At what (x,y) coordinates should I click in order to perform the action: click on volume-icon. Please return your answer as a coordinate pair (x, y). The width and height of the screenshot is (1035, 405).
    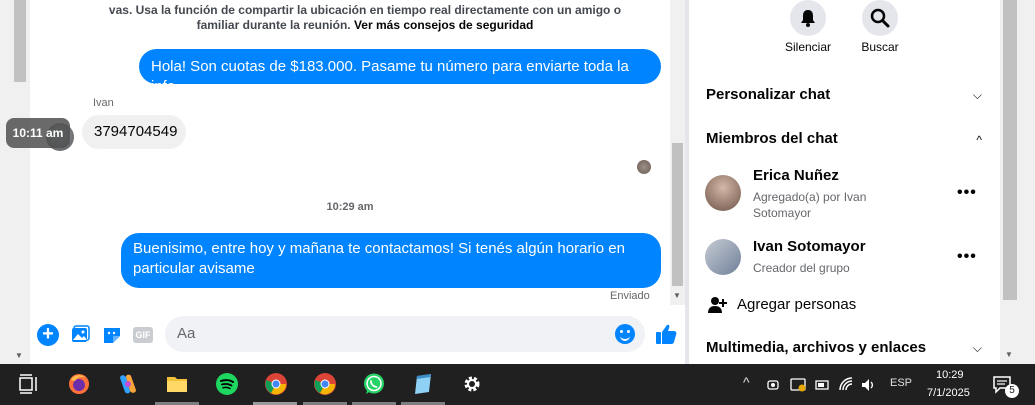
    Looking at the image, I should click on (869, 385).